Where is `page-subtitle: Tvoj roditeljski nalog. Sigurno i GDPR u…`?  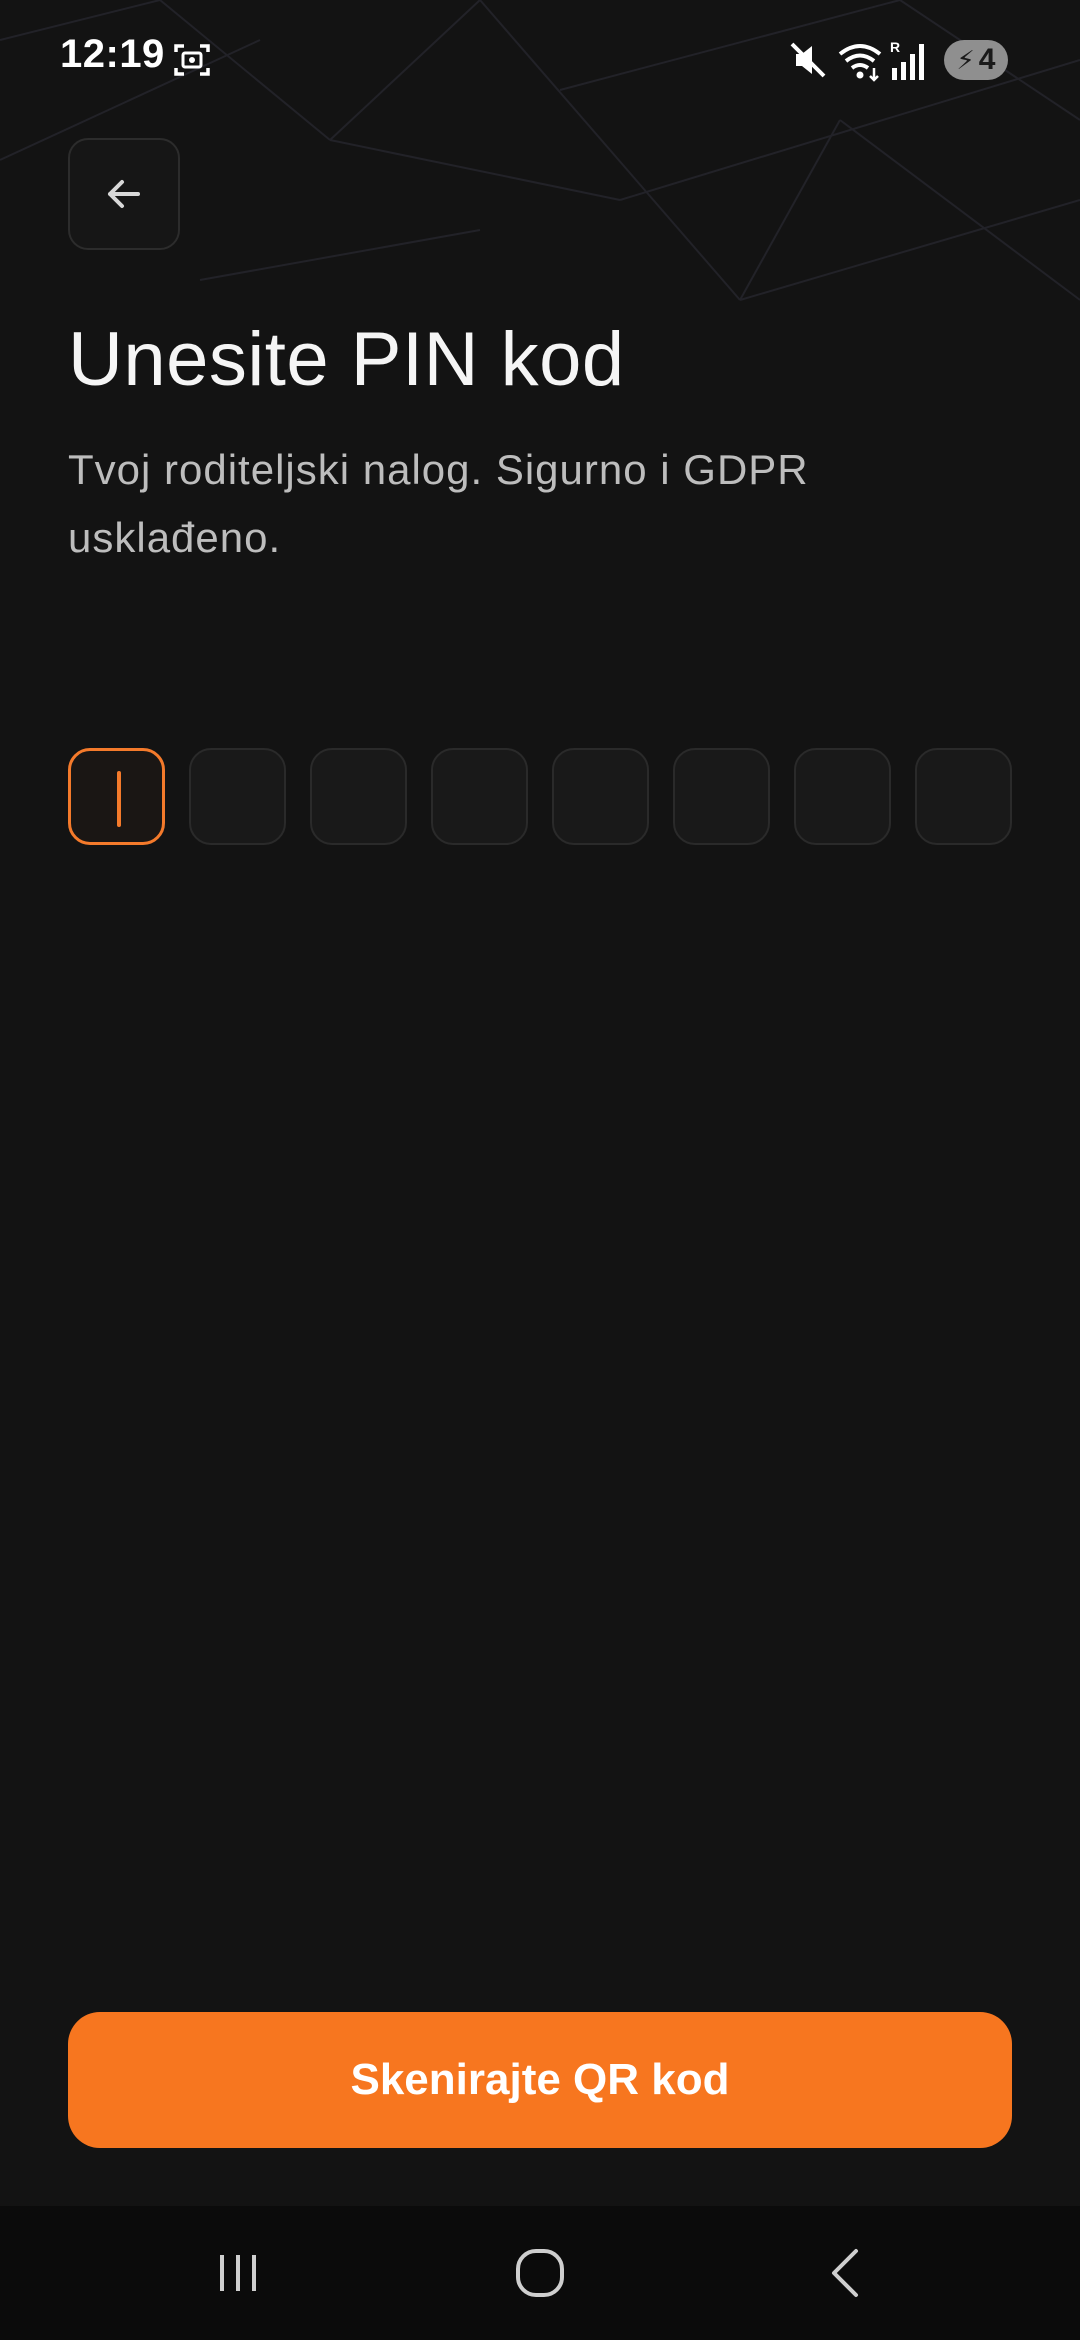
page-subtitle: Tvoj roditeljski nalog. Sigurno i GDPR u… is located at coordinates (438, 503).